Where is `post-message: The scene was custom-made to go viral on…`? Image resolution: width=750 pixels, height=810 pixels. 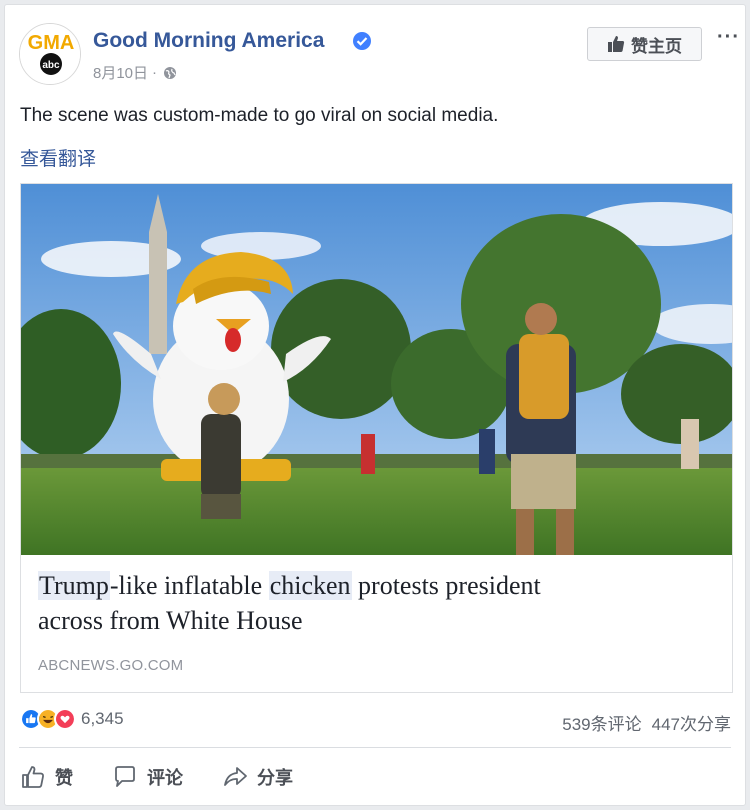
post-message: The scene was custom-made to go viral on… is located at coordinates (259, 115).